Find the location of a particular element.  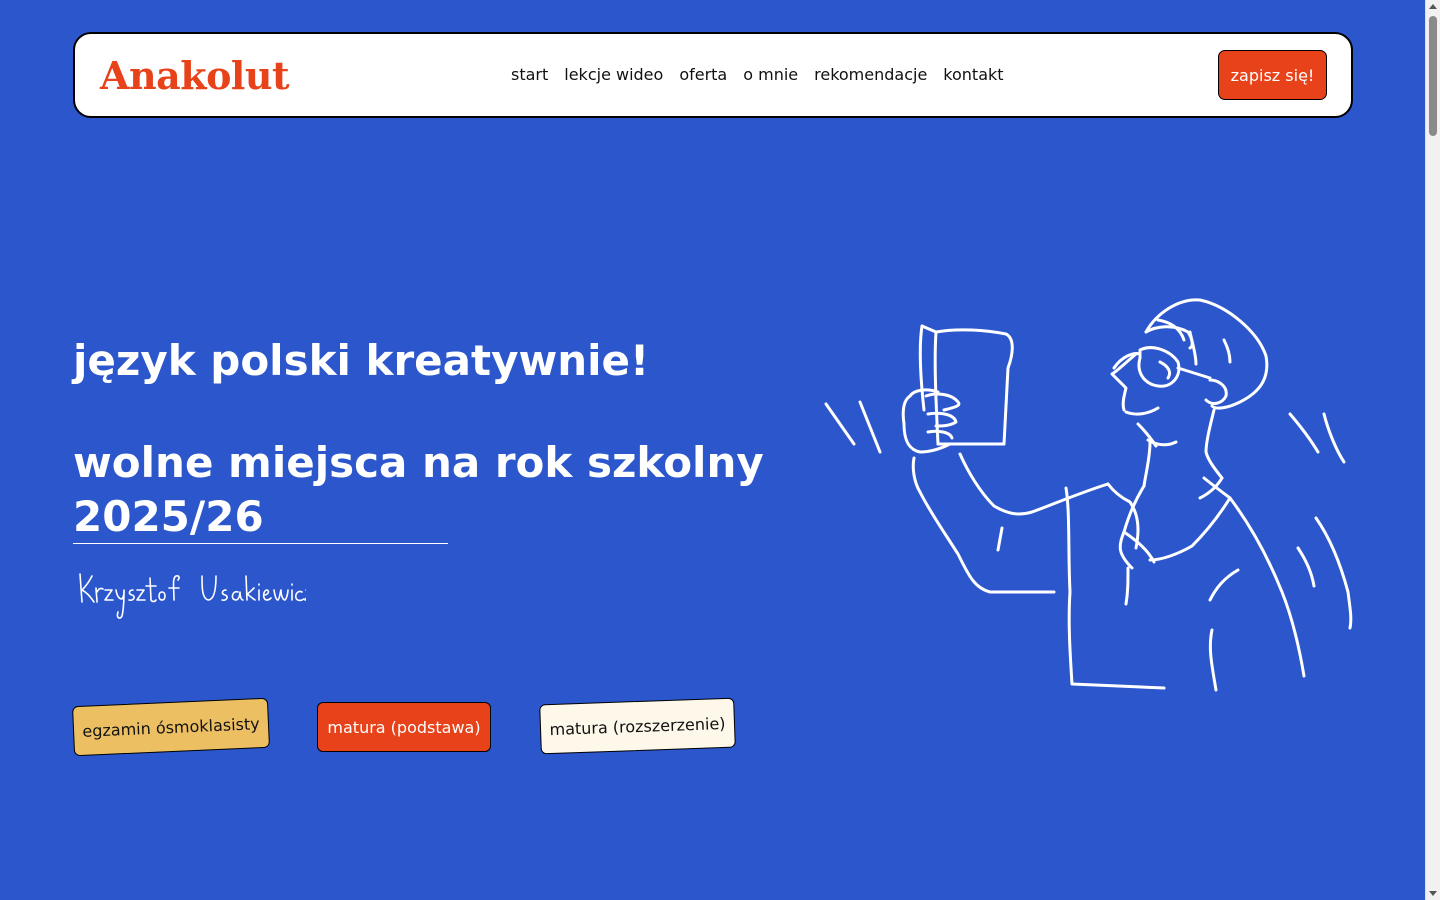

matura-basic-button: matura (podstawa) is located at coordinates (404, 727).